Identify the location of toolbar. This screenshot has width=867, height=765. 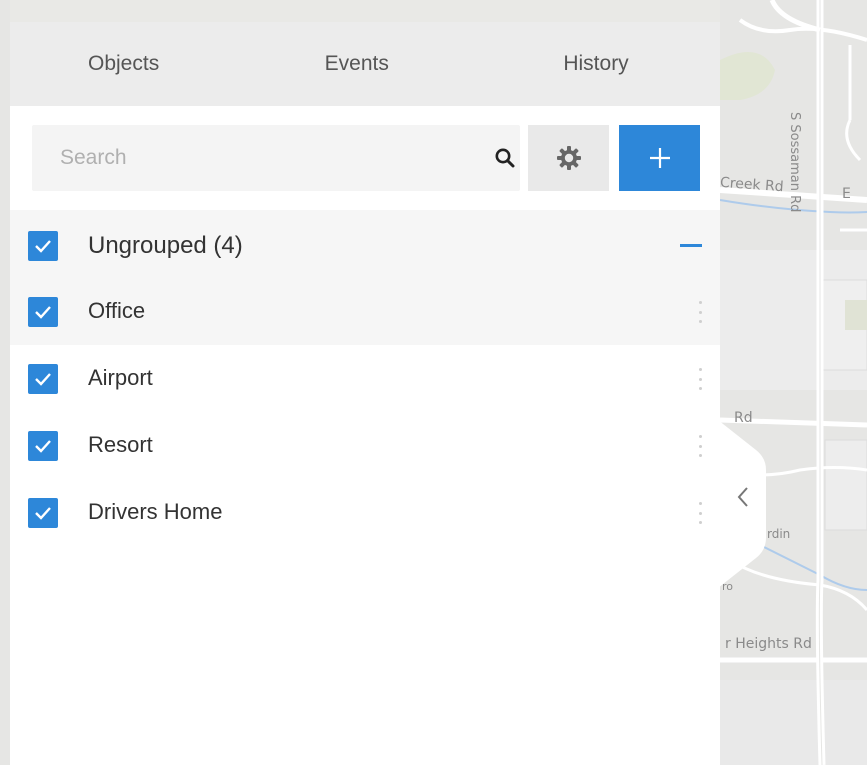
(365, 158).